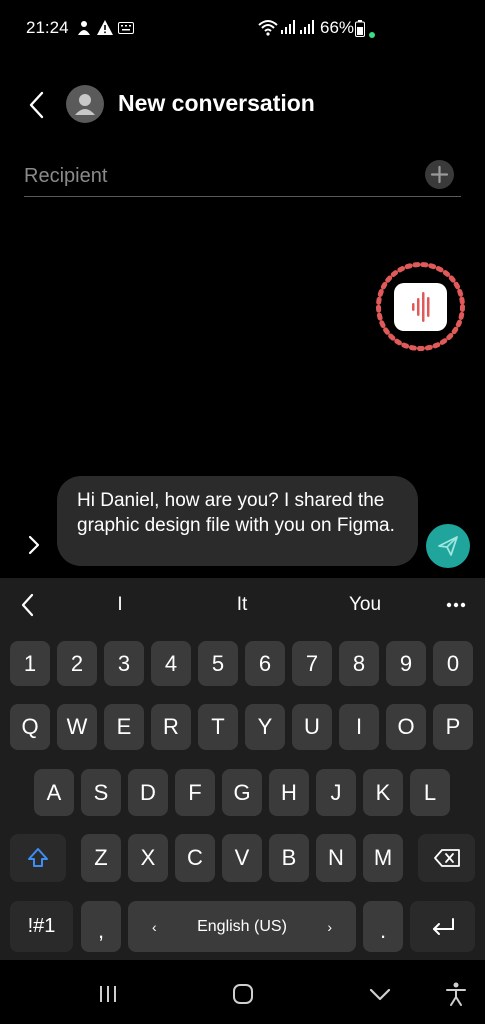 The image size is (485, 1024). Describe the element at coordinates (28, 605) in the screenshot. I see `collapse-toolbar-icon` at that location.